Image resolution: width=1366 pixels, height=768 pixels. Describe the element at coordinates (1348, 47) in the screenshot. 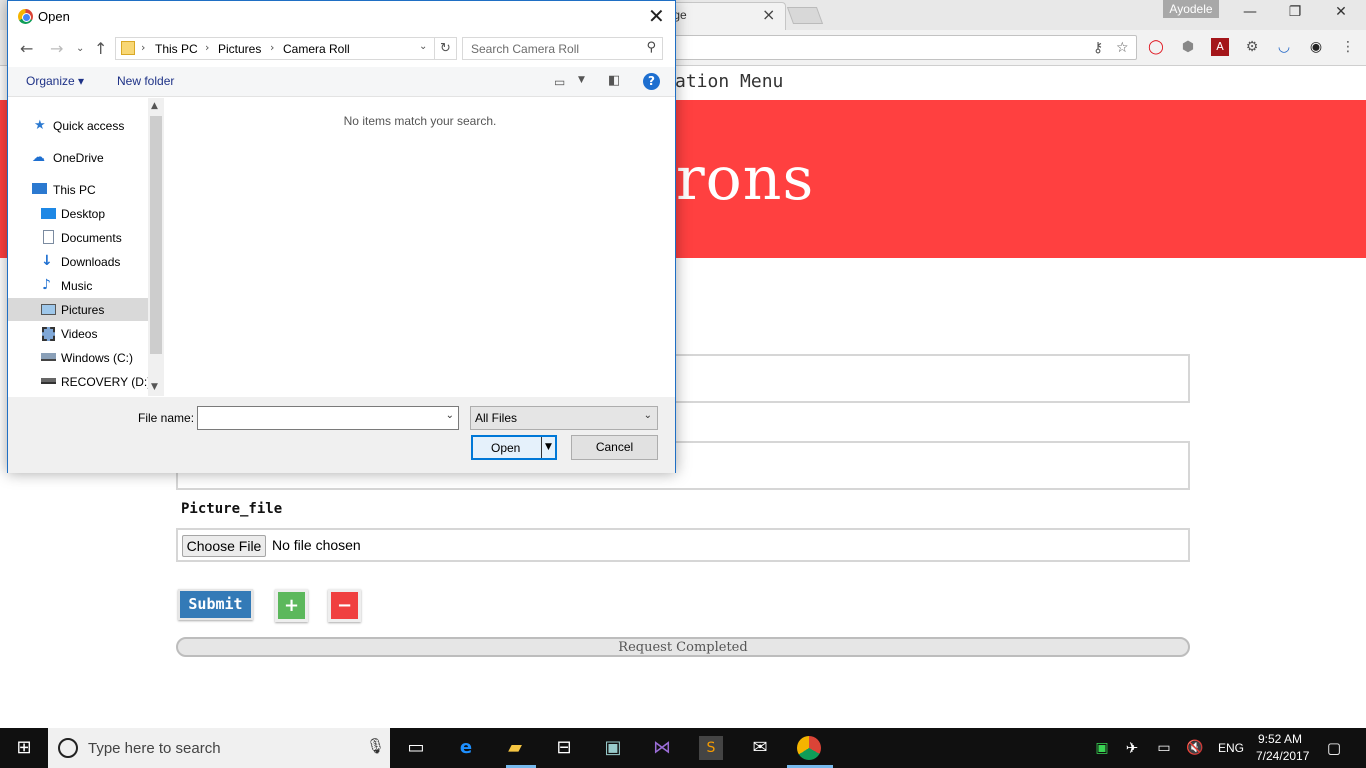

I see `chrome-menu-icon: ⋮` at that location.